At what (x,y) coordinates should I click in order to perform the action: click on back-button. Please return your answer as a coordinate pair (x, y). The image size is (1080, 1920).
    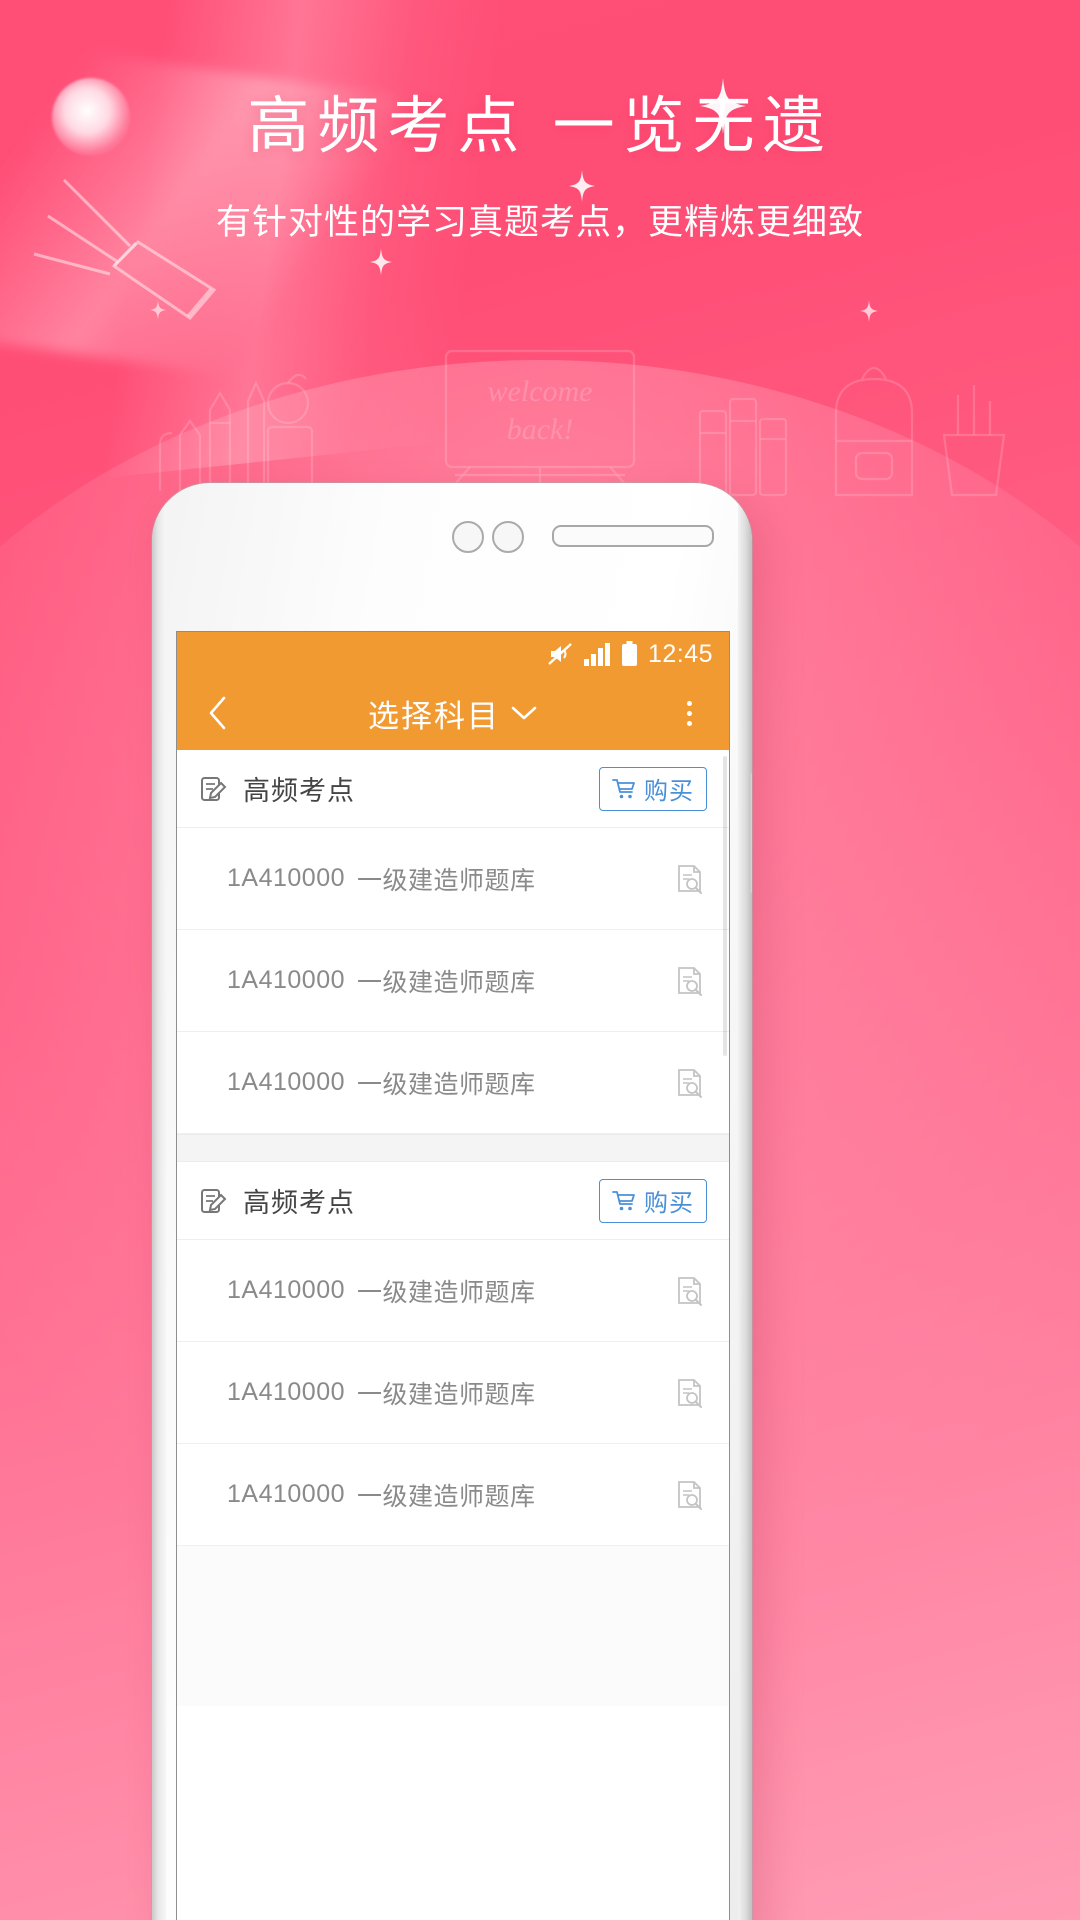
    Looking at the image, I should click on (218, 713).